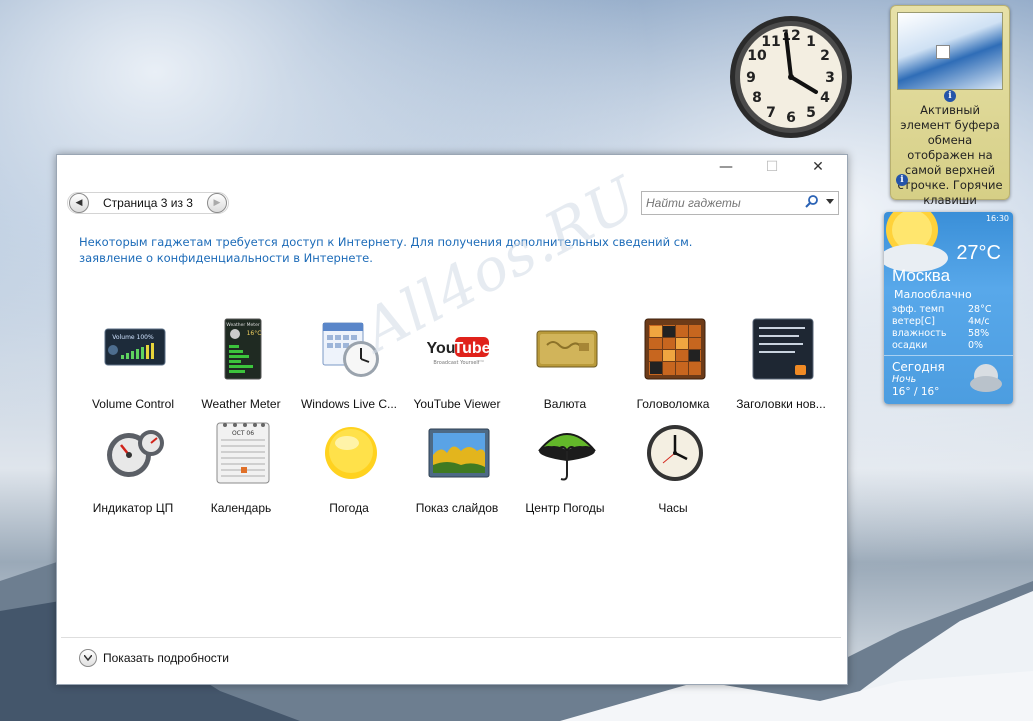  I want to click on gadget-label: Часы, so click(673, 508).